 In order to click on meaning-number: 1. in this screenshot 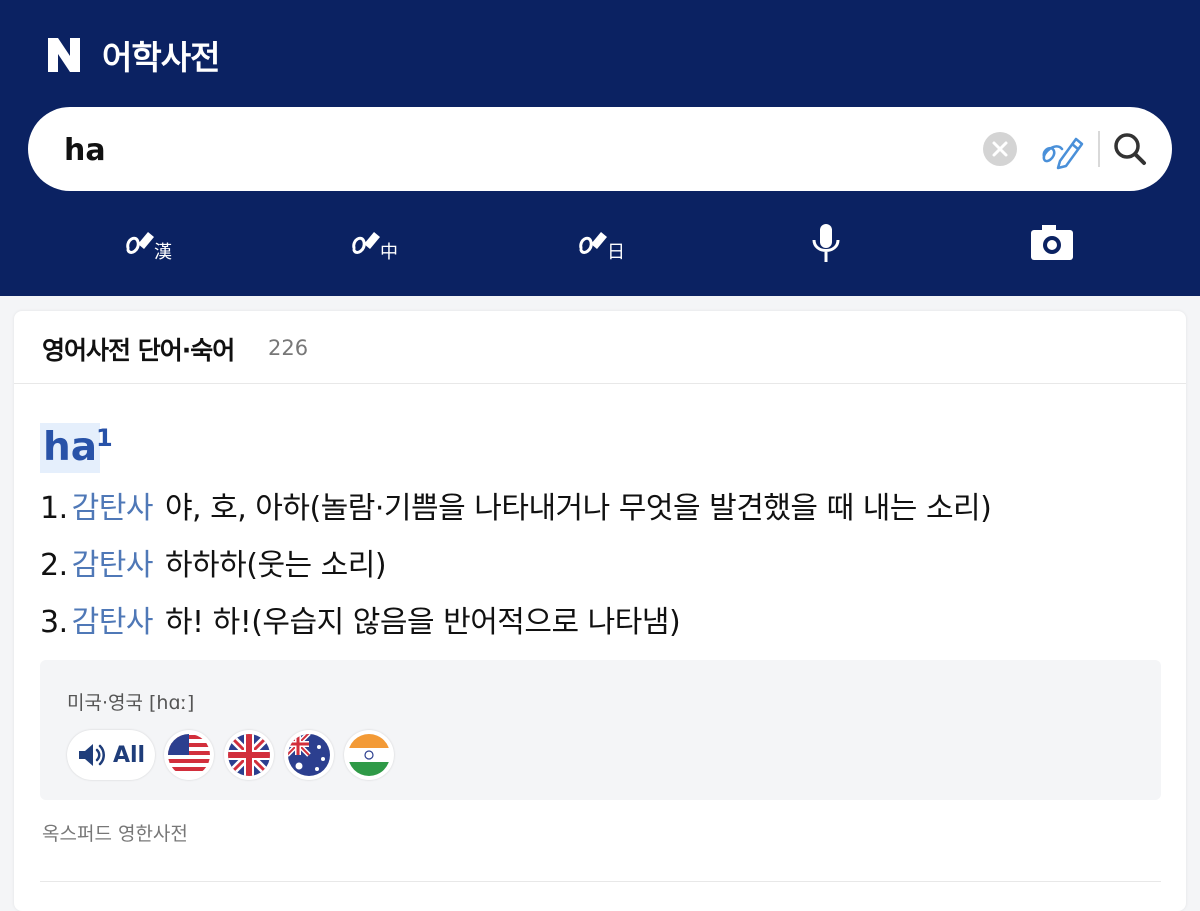, I will do `click(54, 508)`.